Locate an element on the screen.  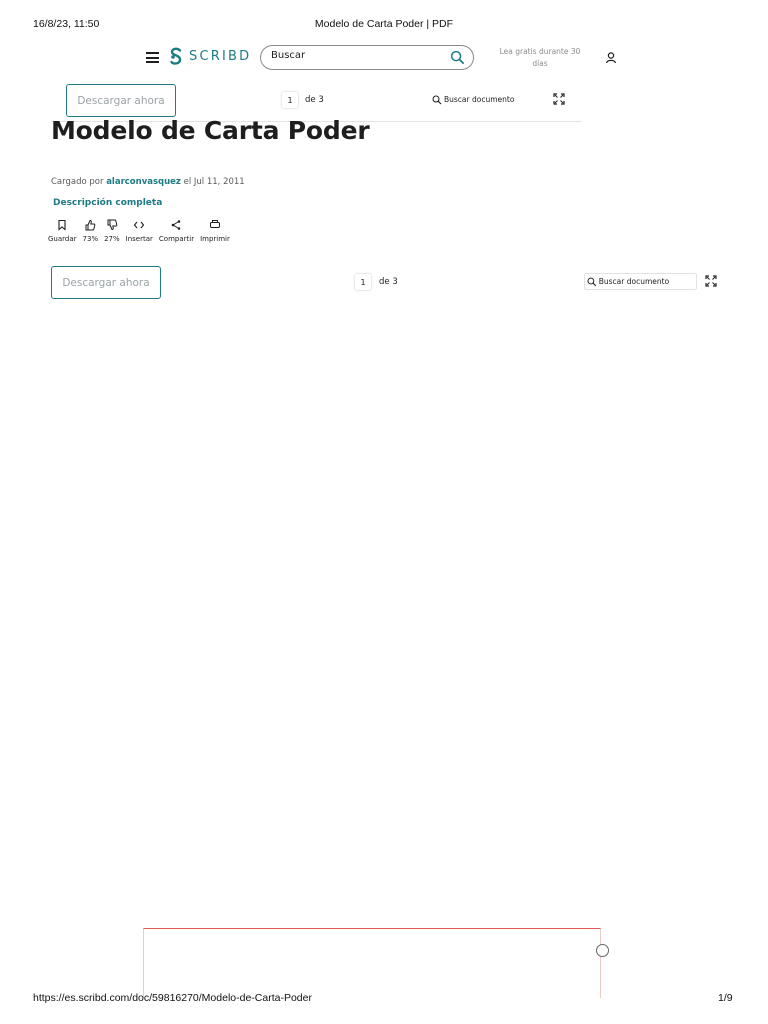
author-link: alarconvasquez is located at coordinates (143, 182).